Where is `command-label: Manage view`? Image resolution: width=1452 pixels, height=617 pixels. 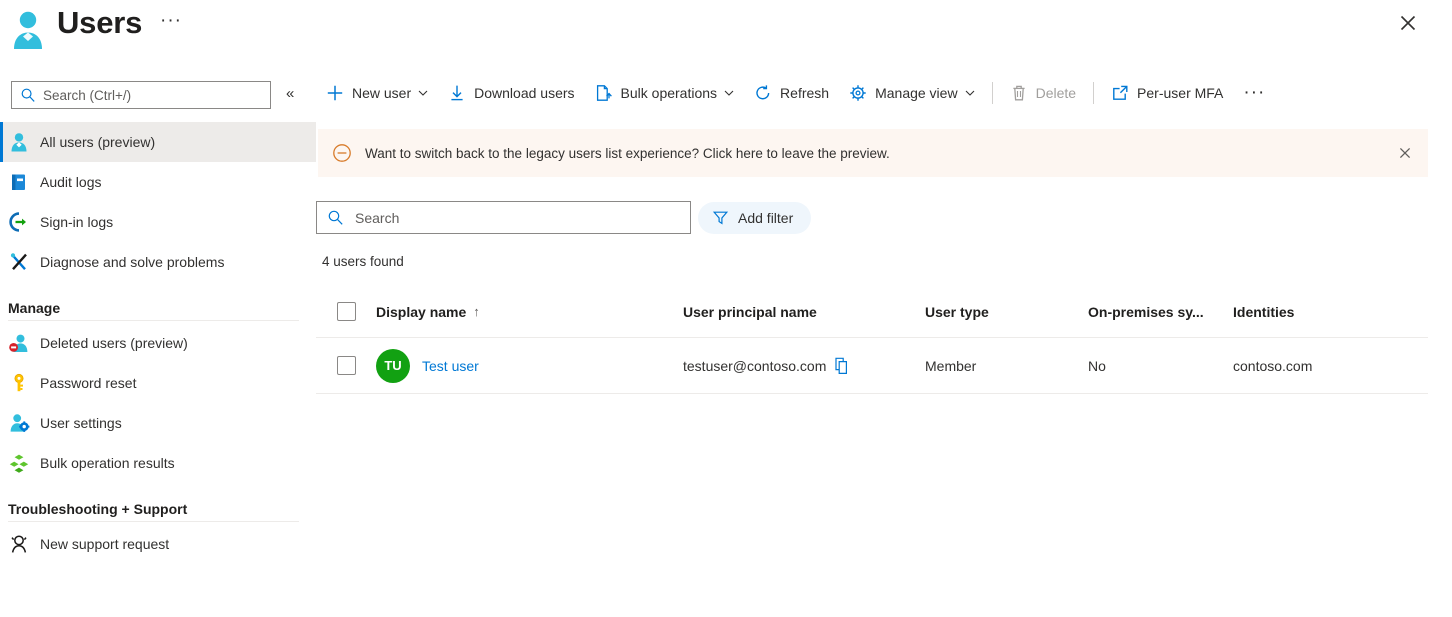 command-label: Manage view is located at coordinates (916, 93).